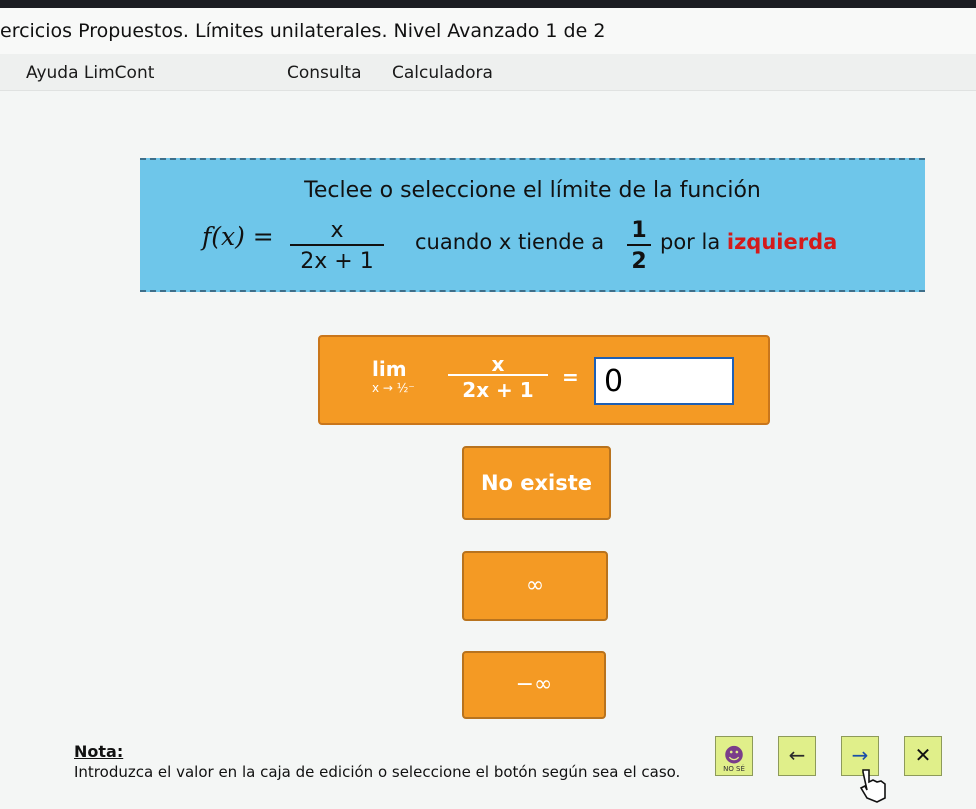 This screenshot has width=976, height=809. I want to click on answer-box, so click(664, 381).